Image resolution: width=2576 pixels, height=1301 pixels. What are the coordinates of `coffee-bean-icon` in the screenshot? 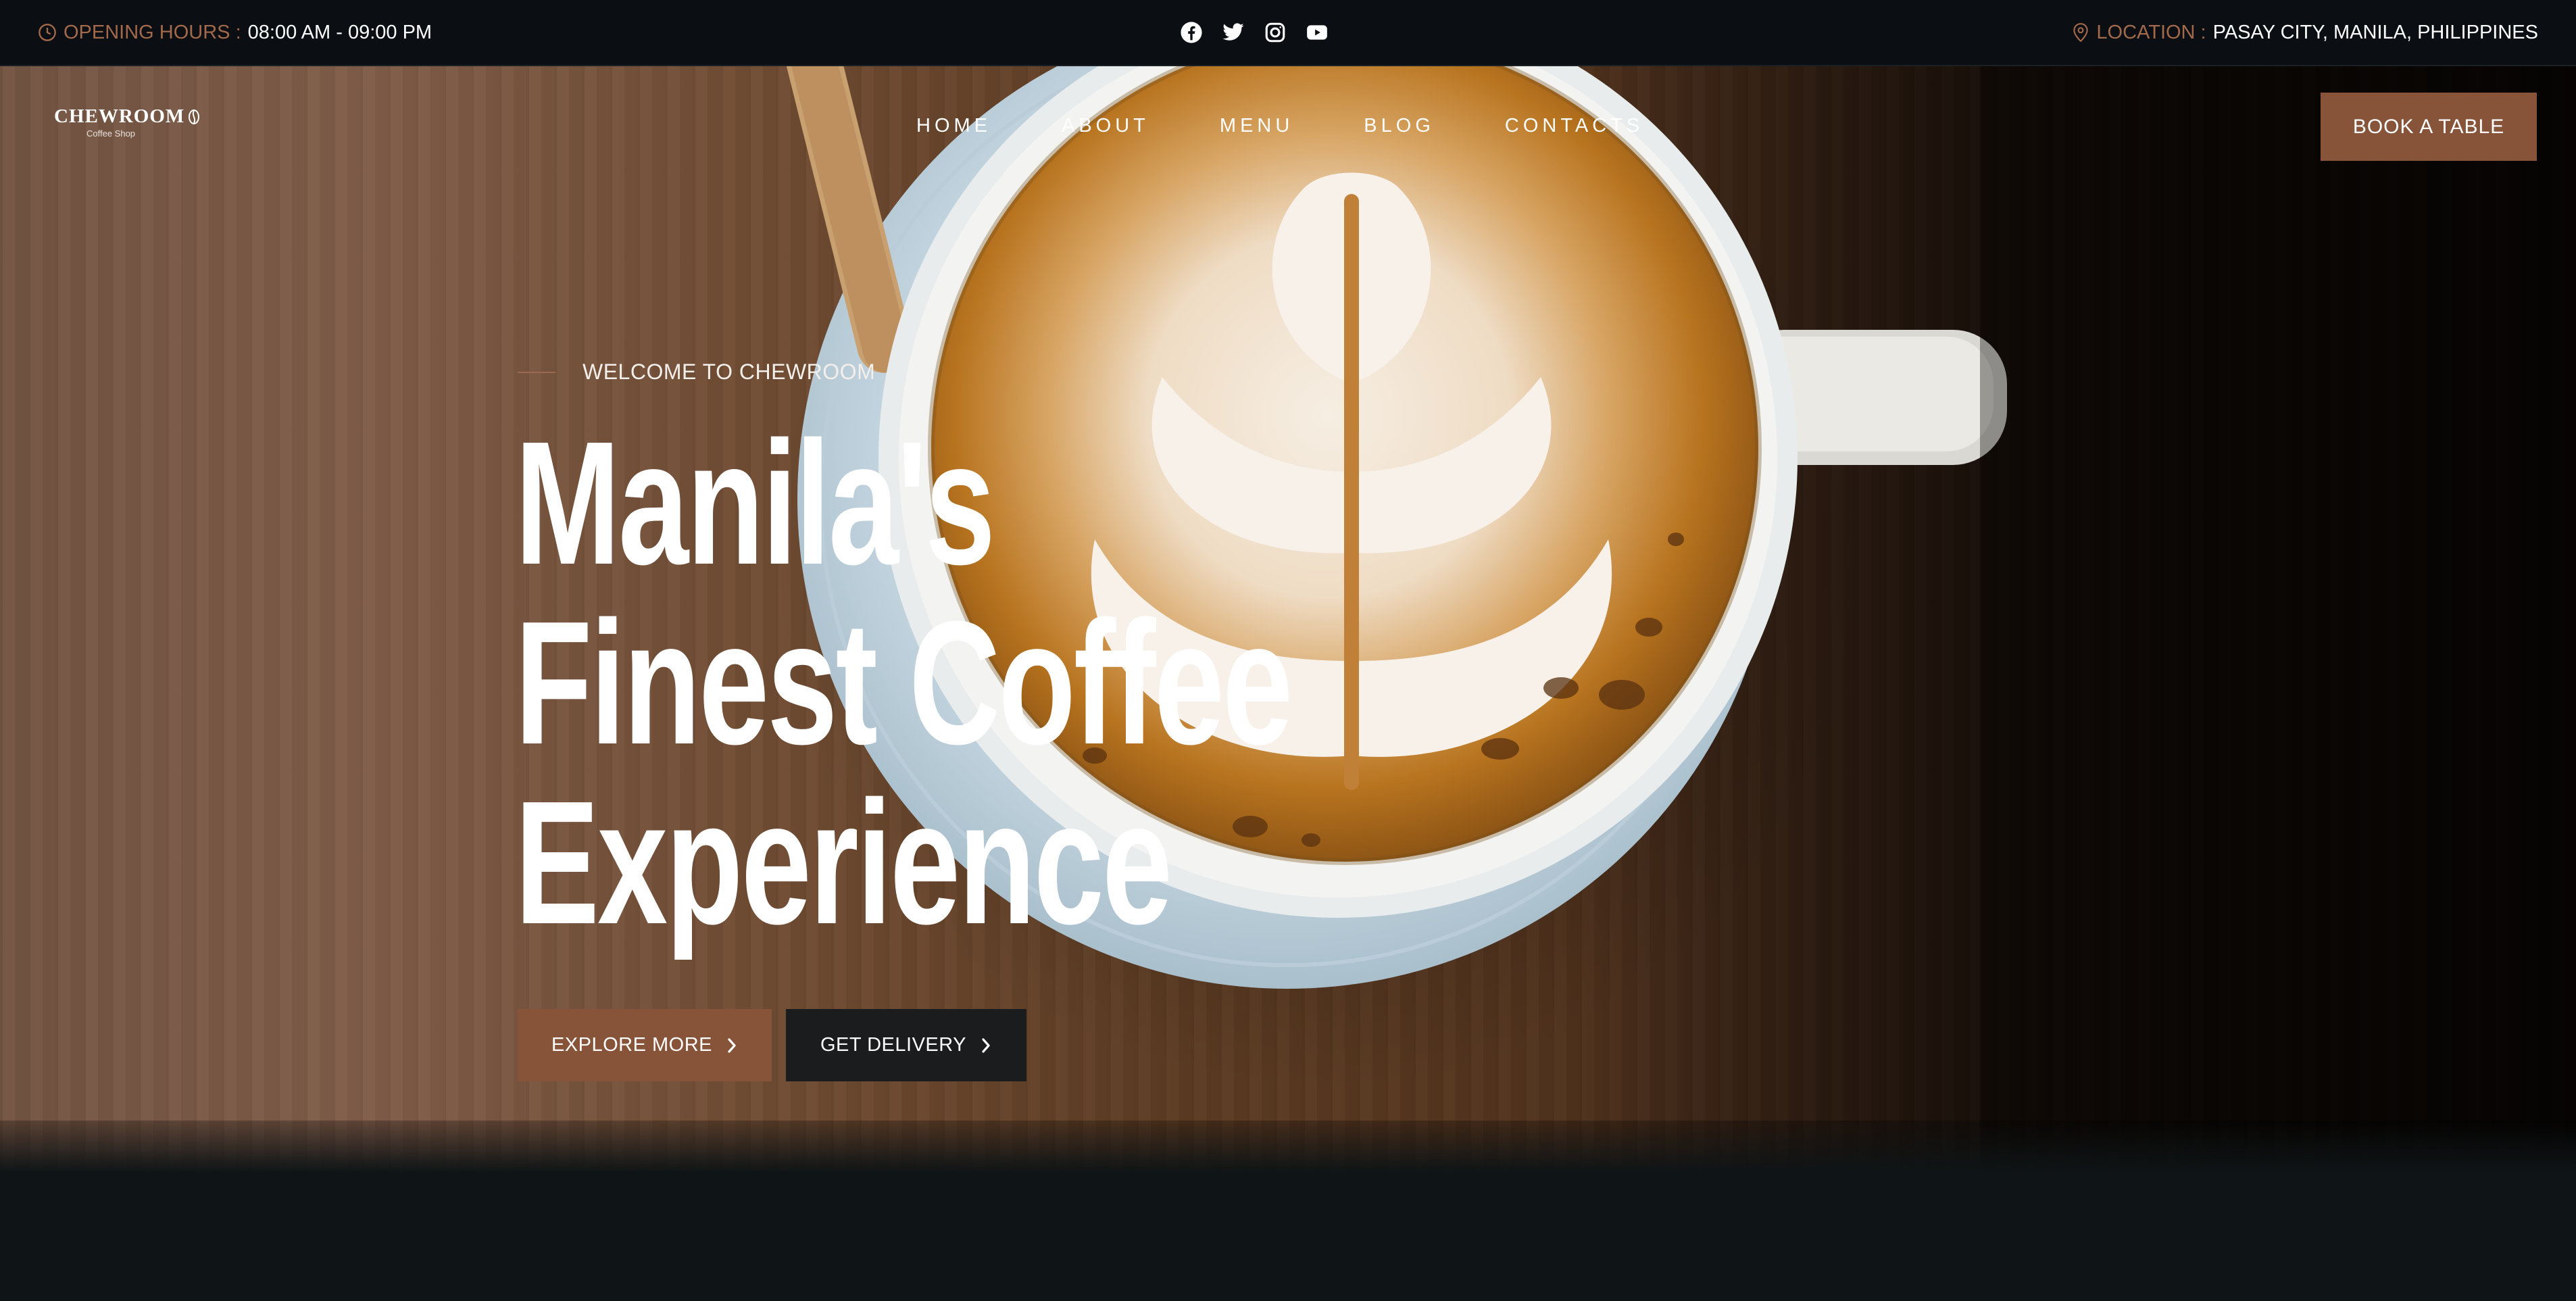 It's located at (194, 117).